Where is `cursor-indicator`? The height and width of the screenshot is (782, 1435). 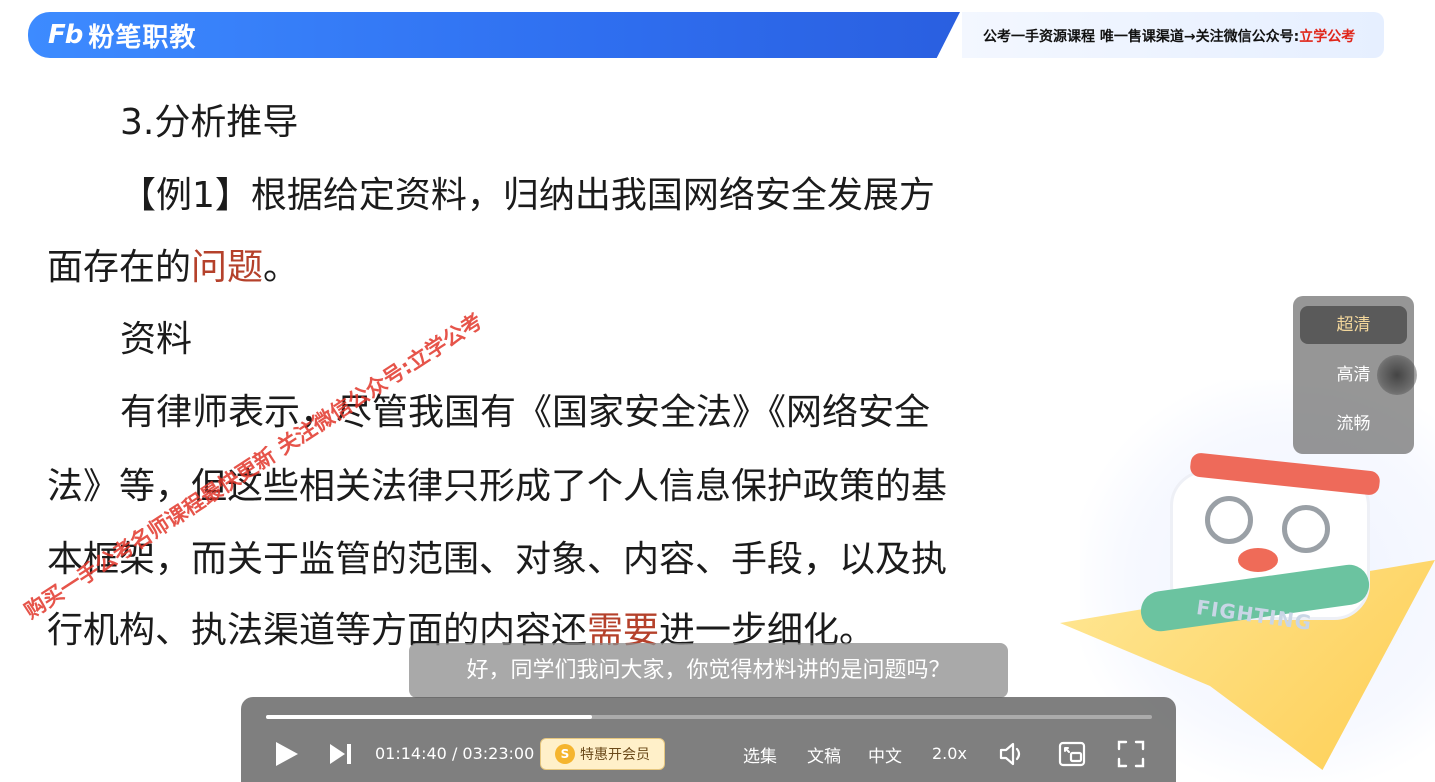 cursor-indicator is located at coordinates (1397, 375).